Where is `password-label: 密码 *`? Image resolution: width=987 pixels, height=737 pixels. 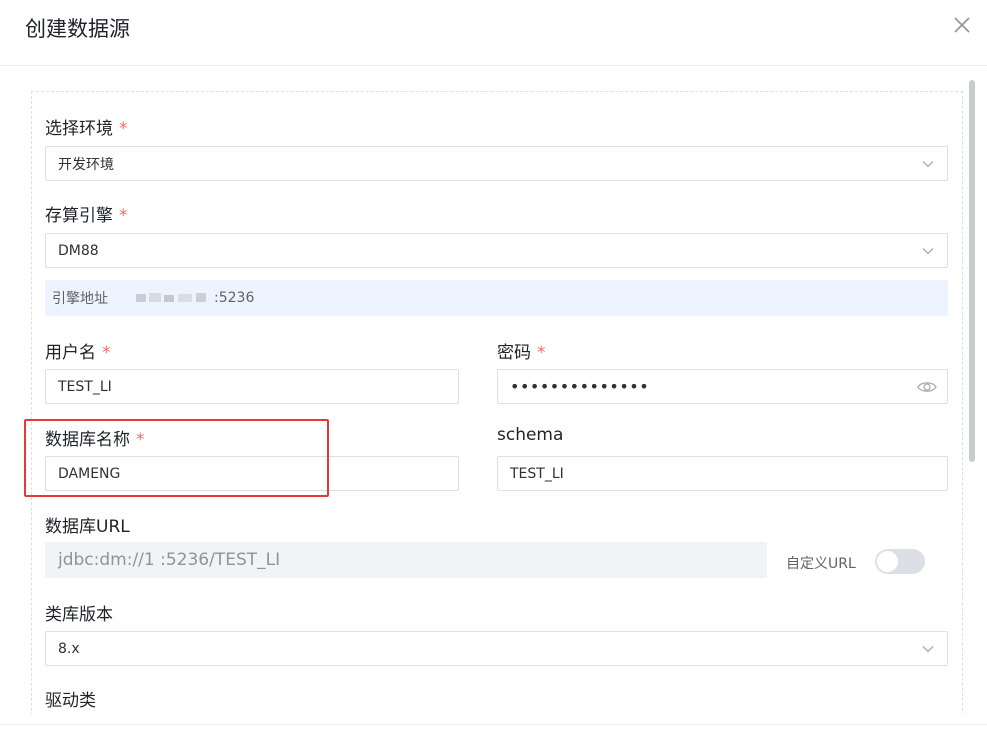
password-label: 密码 * is located at coordinates (521, 350).